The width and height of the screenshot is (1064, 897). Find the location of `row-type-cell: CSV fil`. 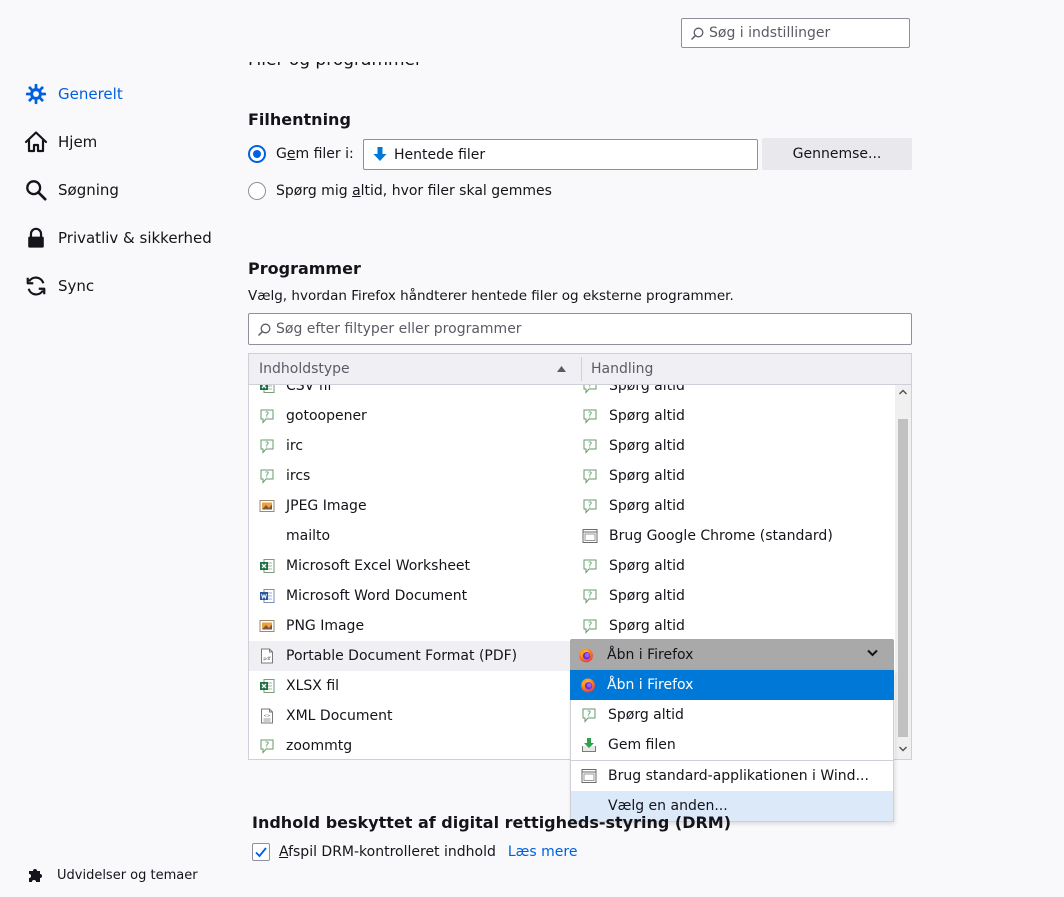

row-type-cell: CSV fil is located at coordinates (295, 393).